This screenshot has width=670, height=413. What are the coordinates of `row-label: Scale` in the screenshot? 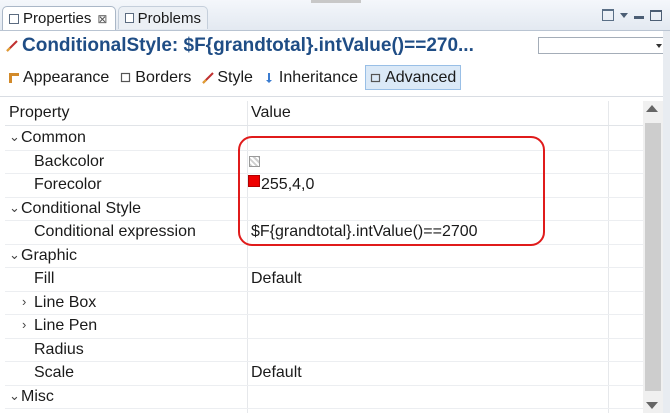 It's located at (54, 372).